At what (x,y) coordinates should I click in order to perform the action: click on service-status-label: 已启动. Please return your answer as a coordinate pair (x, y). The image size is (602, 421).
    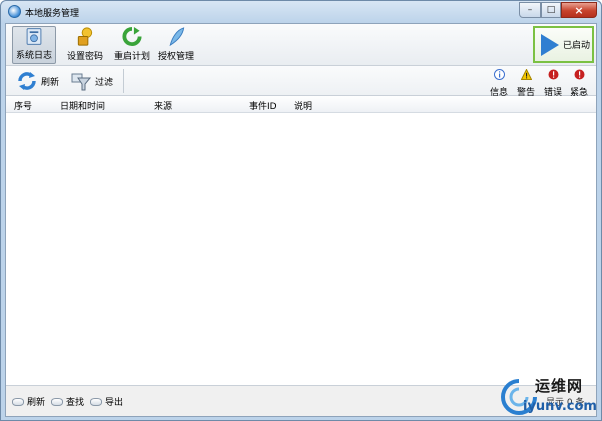
    Looking at the image, I should click on (577, 46).